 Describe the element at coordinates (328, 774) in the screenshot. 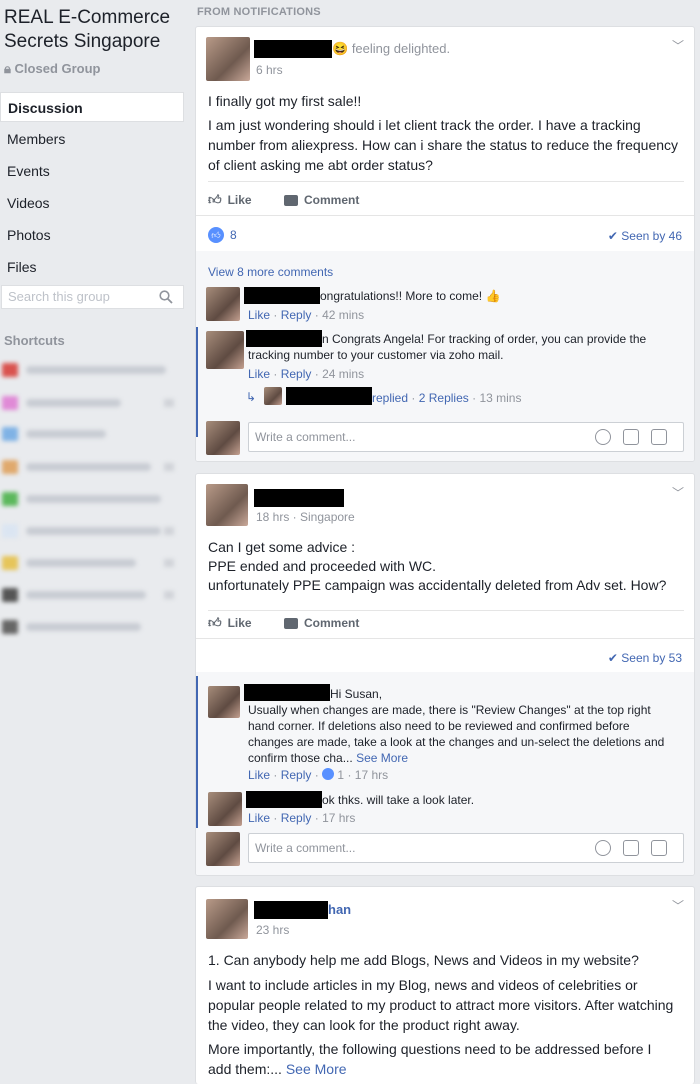

I see `like-reaction-icon` at that location.